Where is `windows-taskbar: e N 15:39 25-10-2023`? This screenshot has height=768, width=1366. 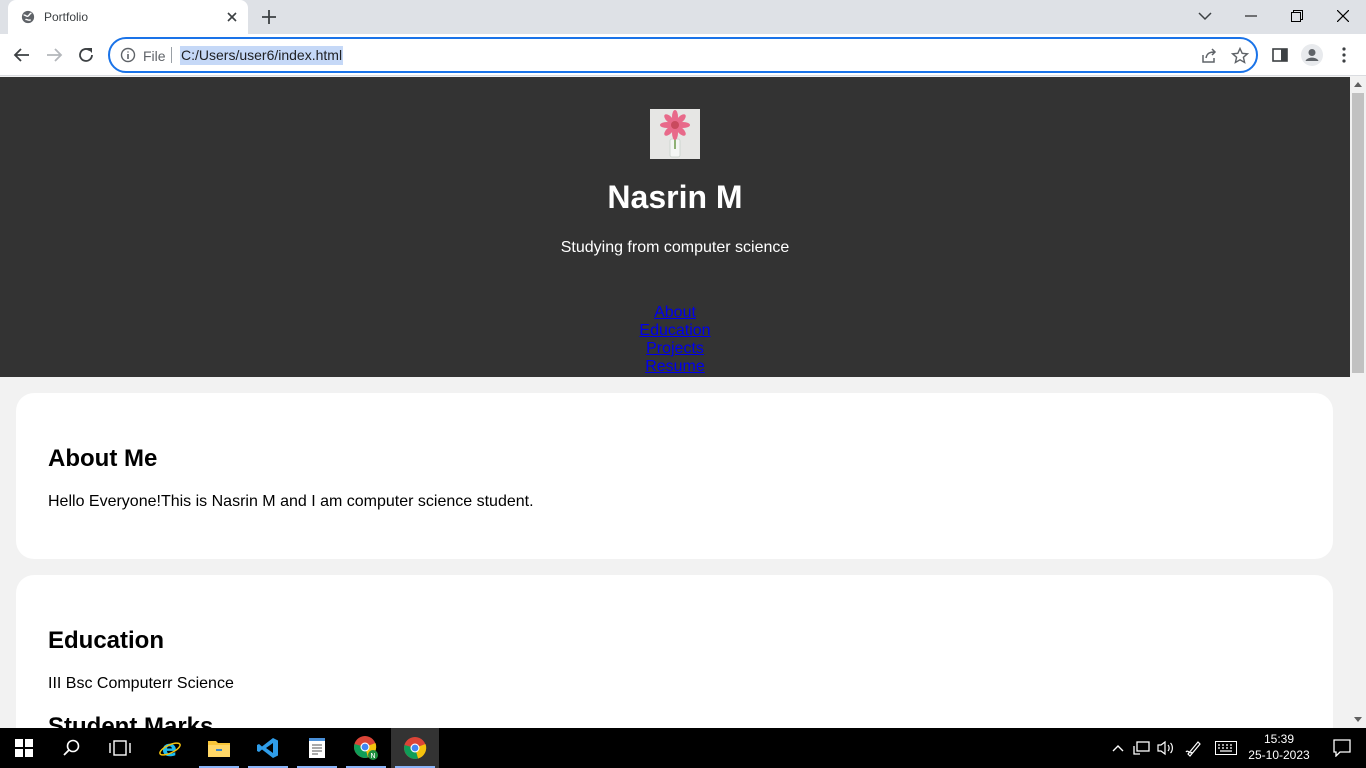 windows-taskbar: e N 15:39 25-10-2023 is located at coordinates (683, 748).